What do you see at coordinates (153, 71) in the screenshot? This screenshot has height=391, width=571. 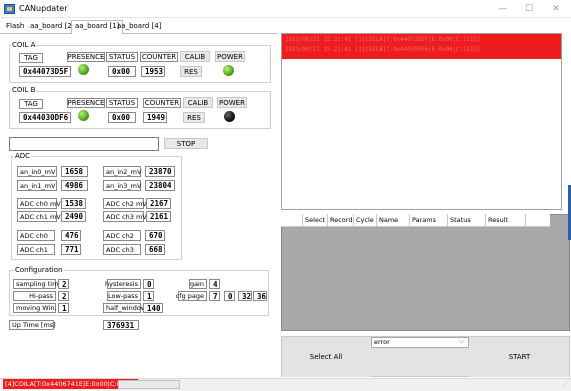 I see `coil-a-counter-value: 1953` at bounding box center [153, 71].